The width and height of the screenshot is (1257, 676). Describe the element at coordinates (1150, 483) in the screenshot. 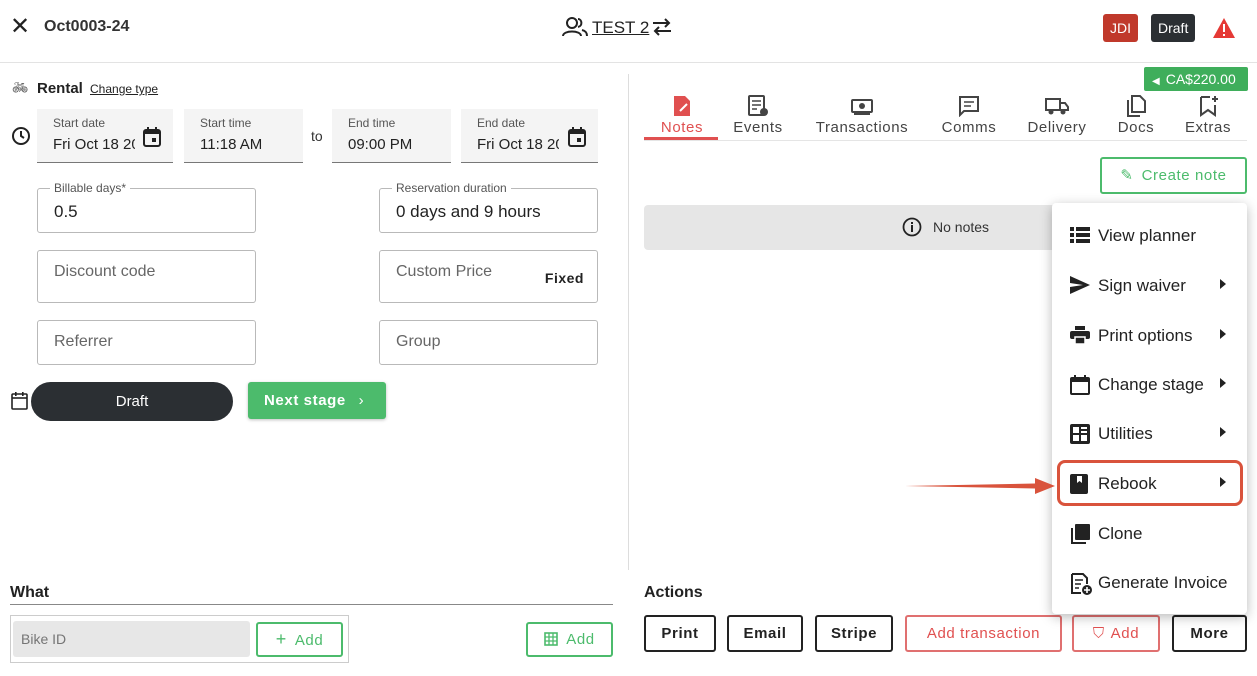

I see `rebook-highlight-box` at that location.